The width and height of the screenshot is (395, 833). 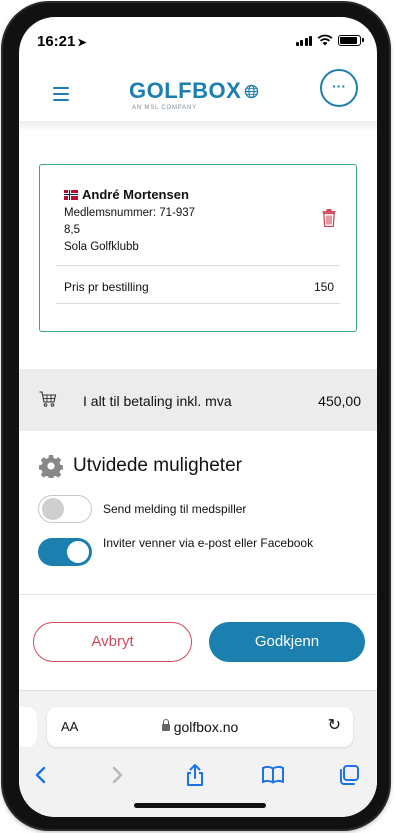 What do you see at coordinates (165, 725) in the screenshot?
I see `lock-icon` at bounding box center [165, 725].